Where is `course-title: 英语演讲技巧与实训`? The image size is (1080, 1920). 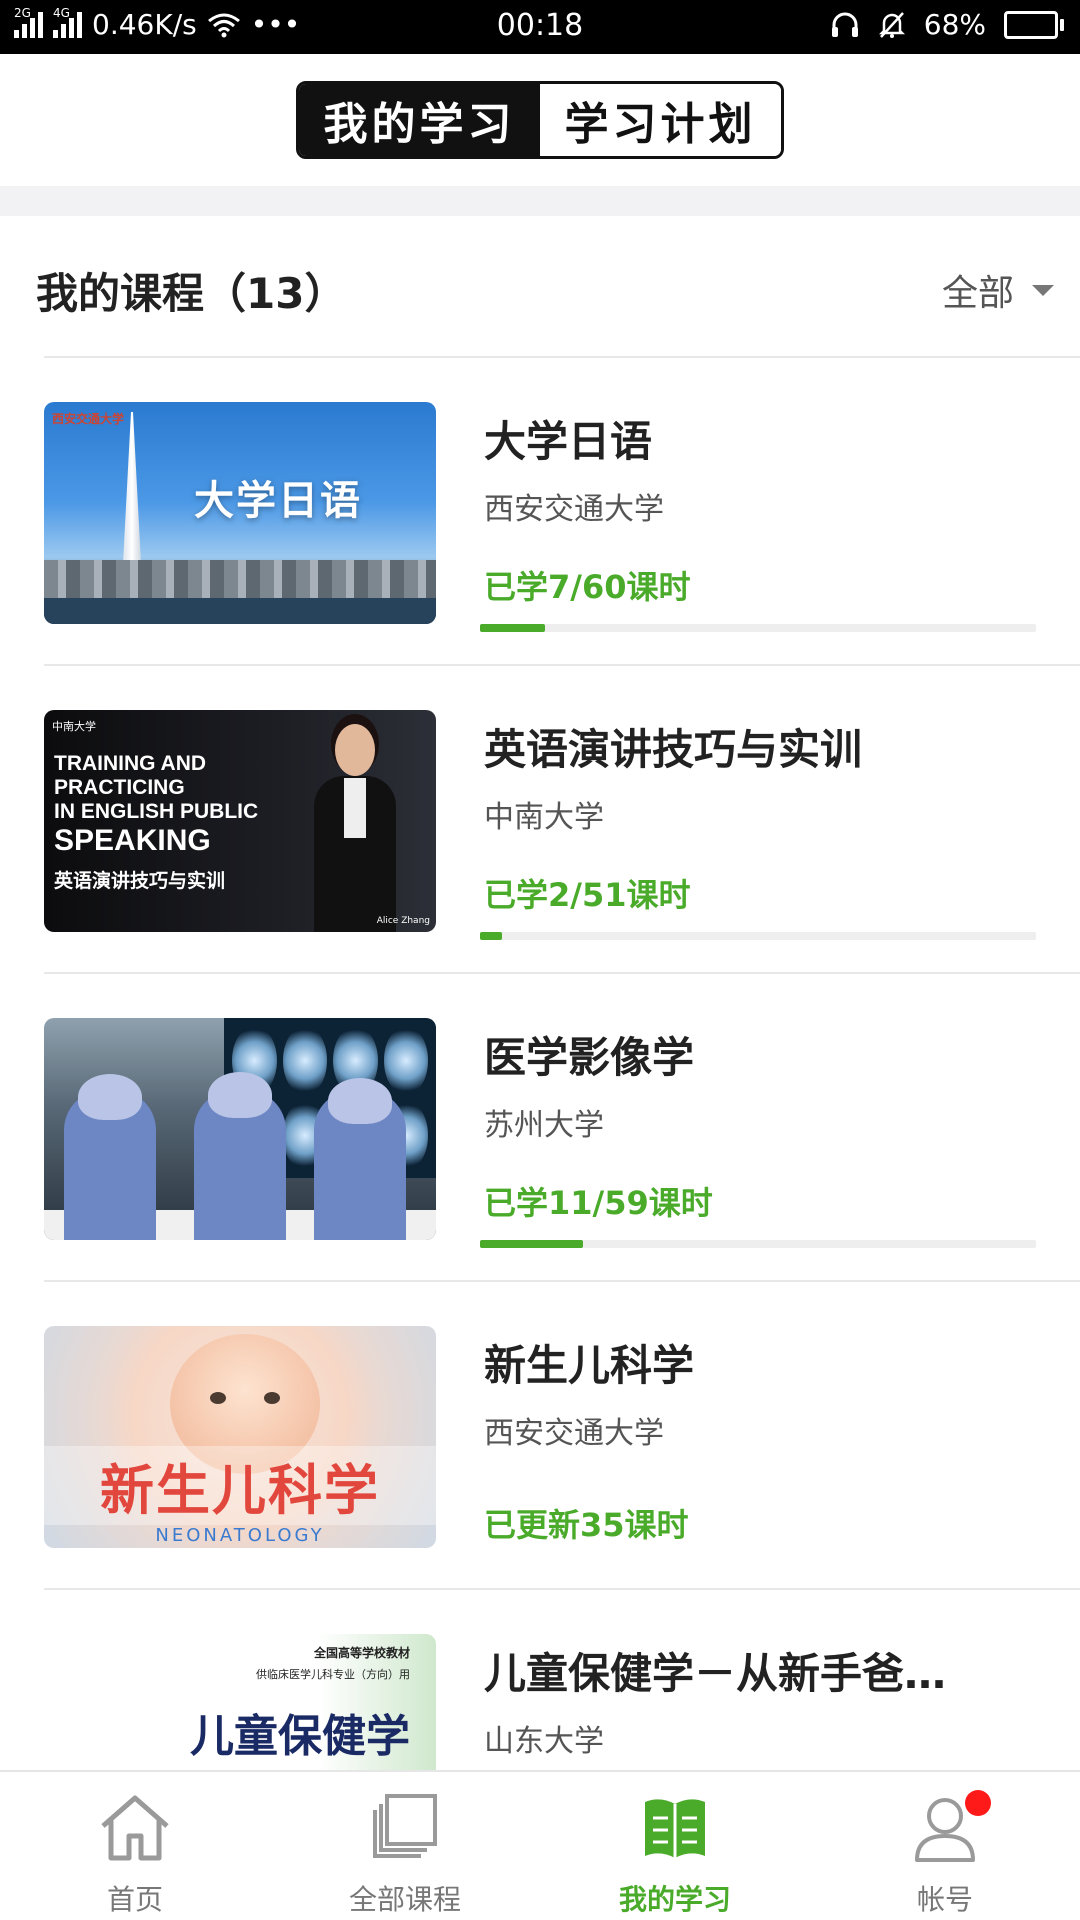 course-title: 英语演讲技巧与实训 is located at coordinates (673, 749).